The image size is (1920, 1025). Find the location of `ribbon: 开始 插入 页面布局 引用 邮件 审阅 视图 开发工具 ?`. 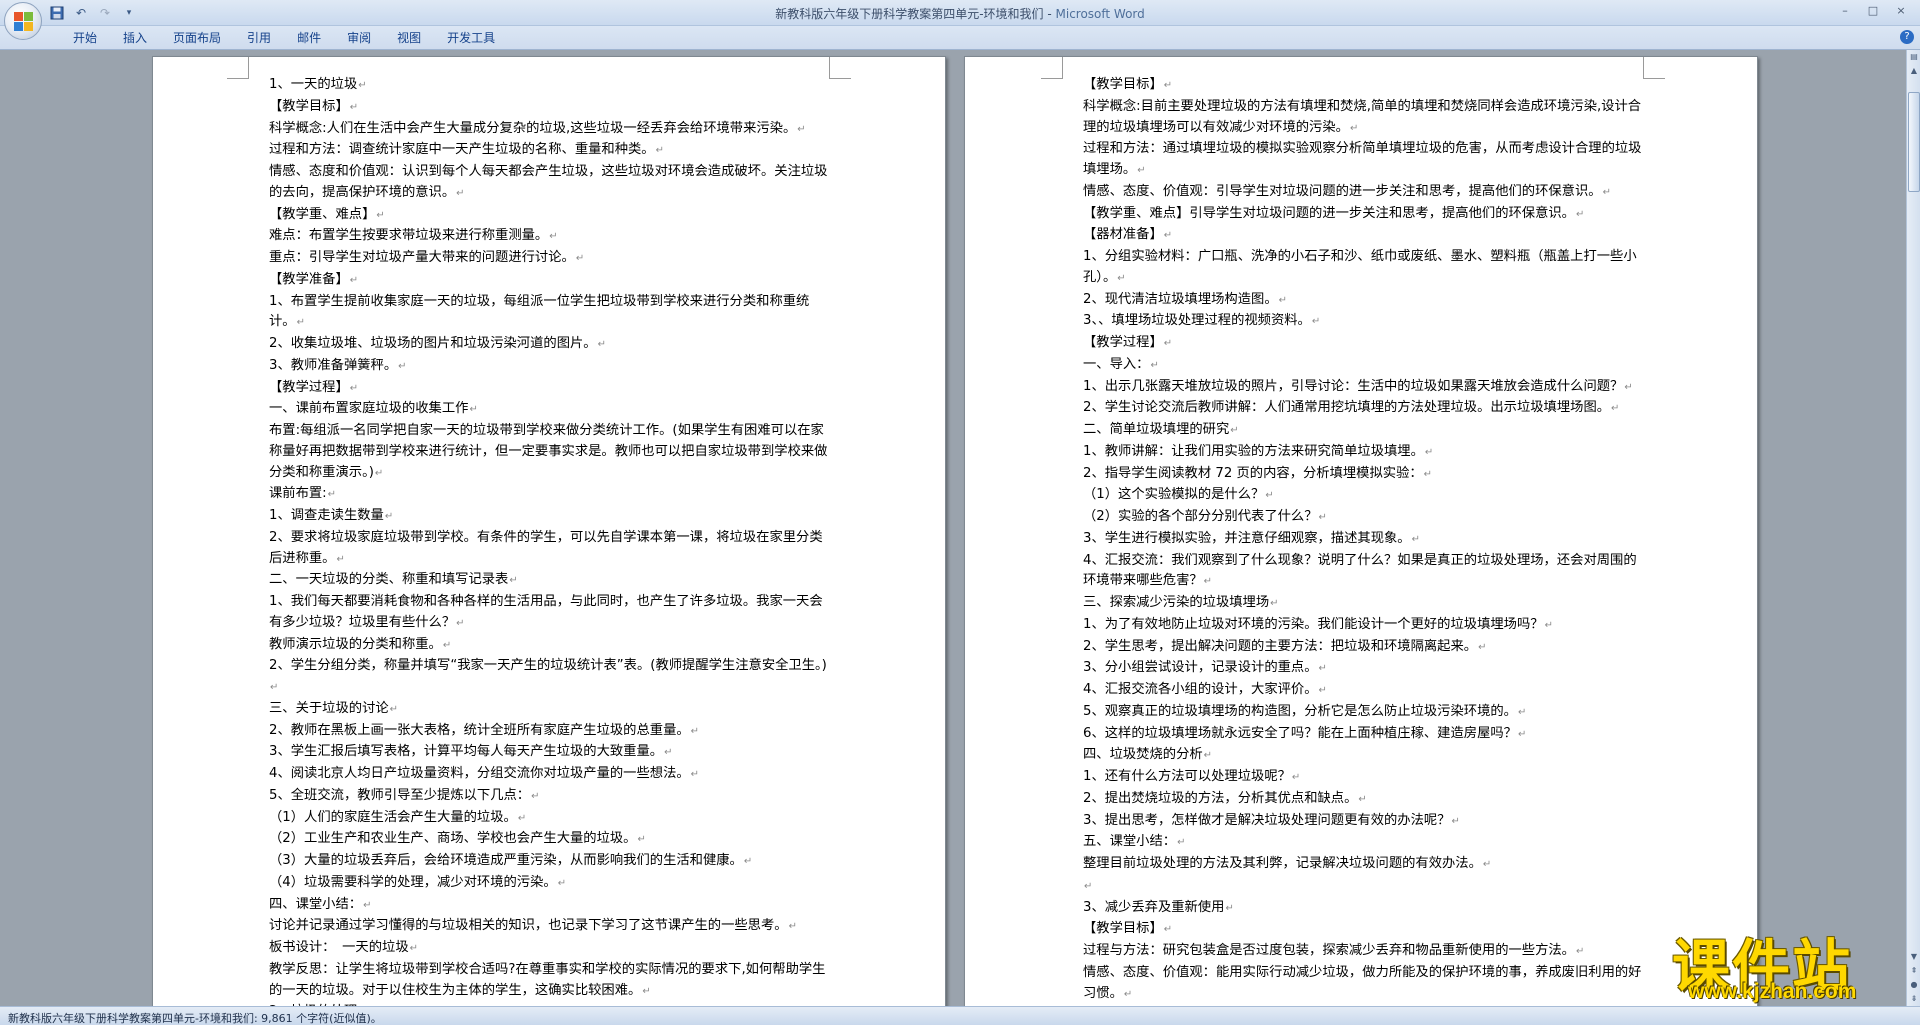

ribbon: 开始 插入 页面布局 引用 邮件 审阅 视图 开发工具 ? is located at coordinates (960, 38).